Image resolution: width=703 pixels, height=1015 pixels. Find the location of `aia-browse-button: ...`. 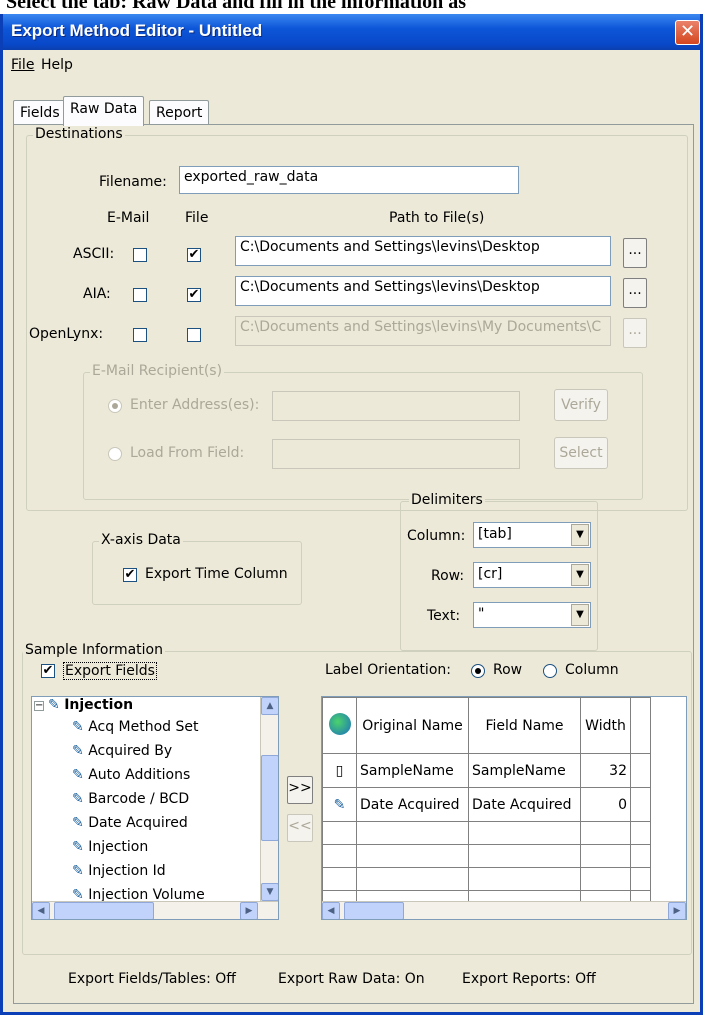

aia-browse-button: ... is located at coordinates (635, 293).